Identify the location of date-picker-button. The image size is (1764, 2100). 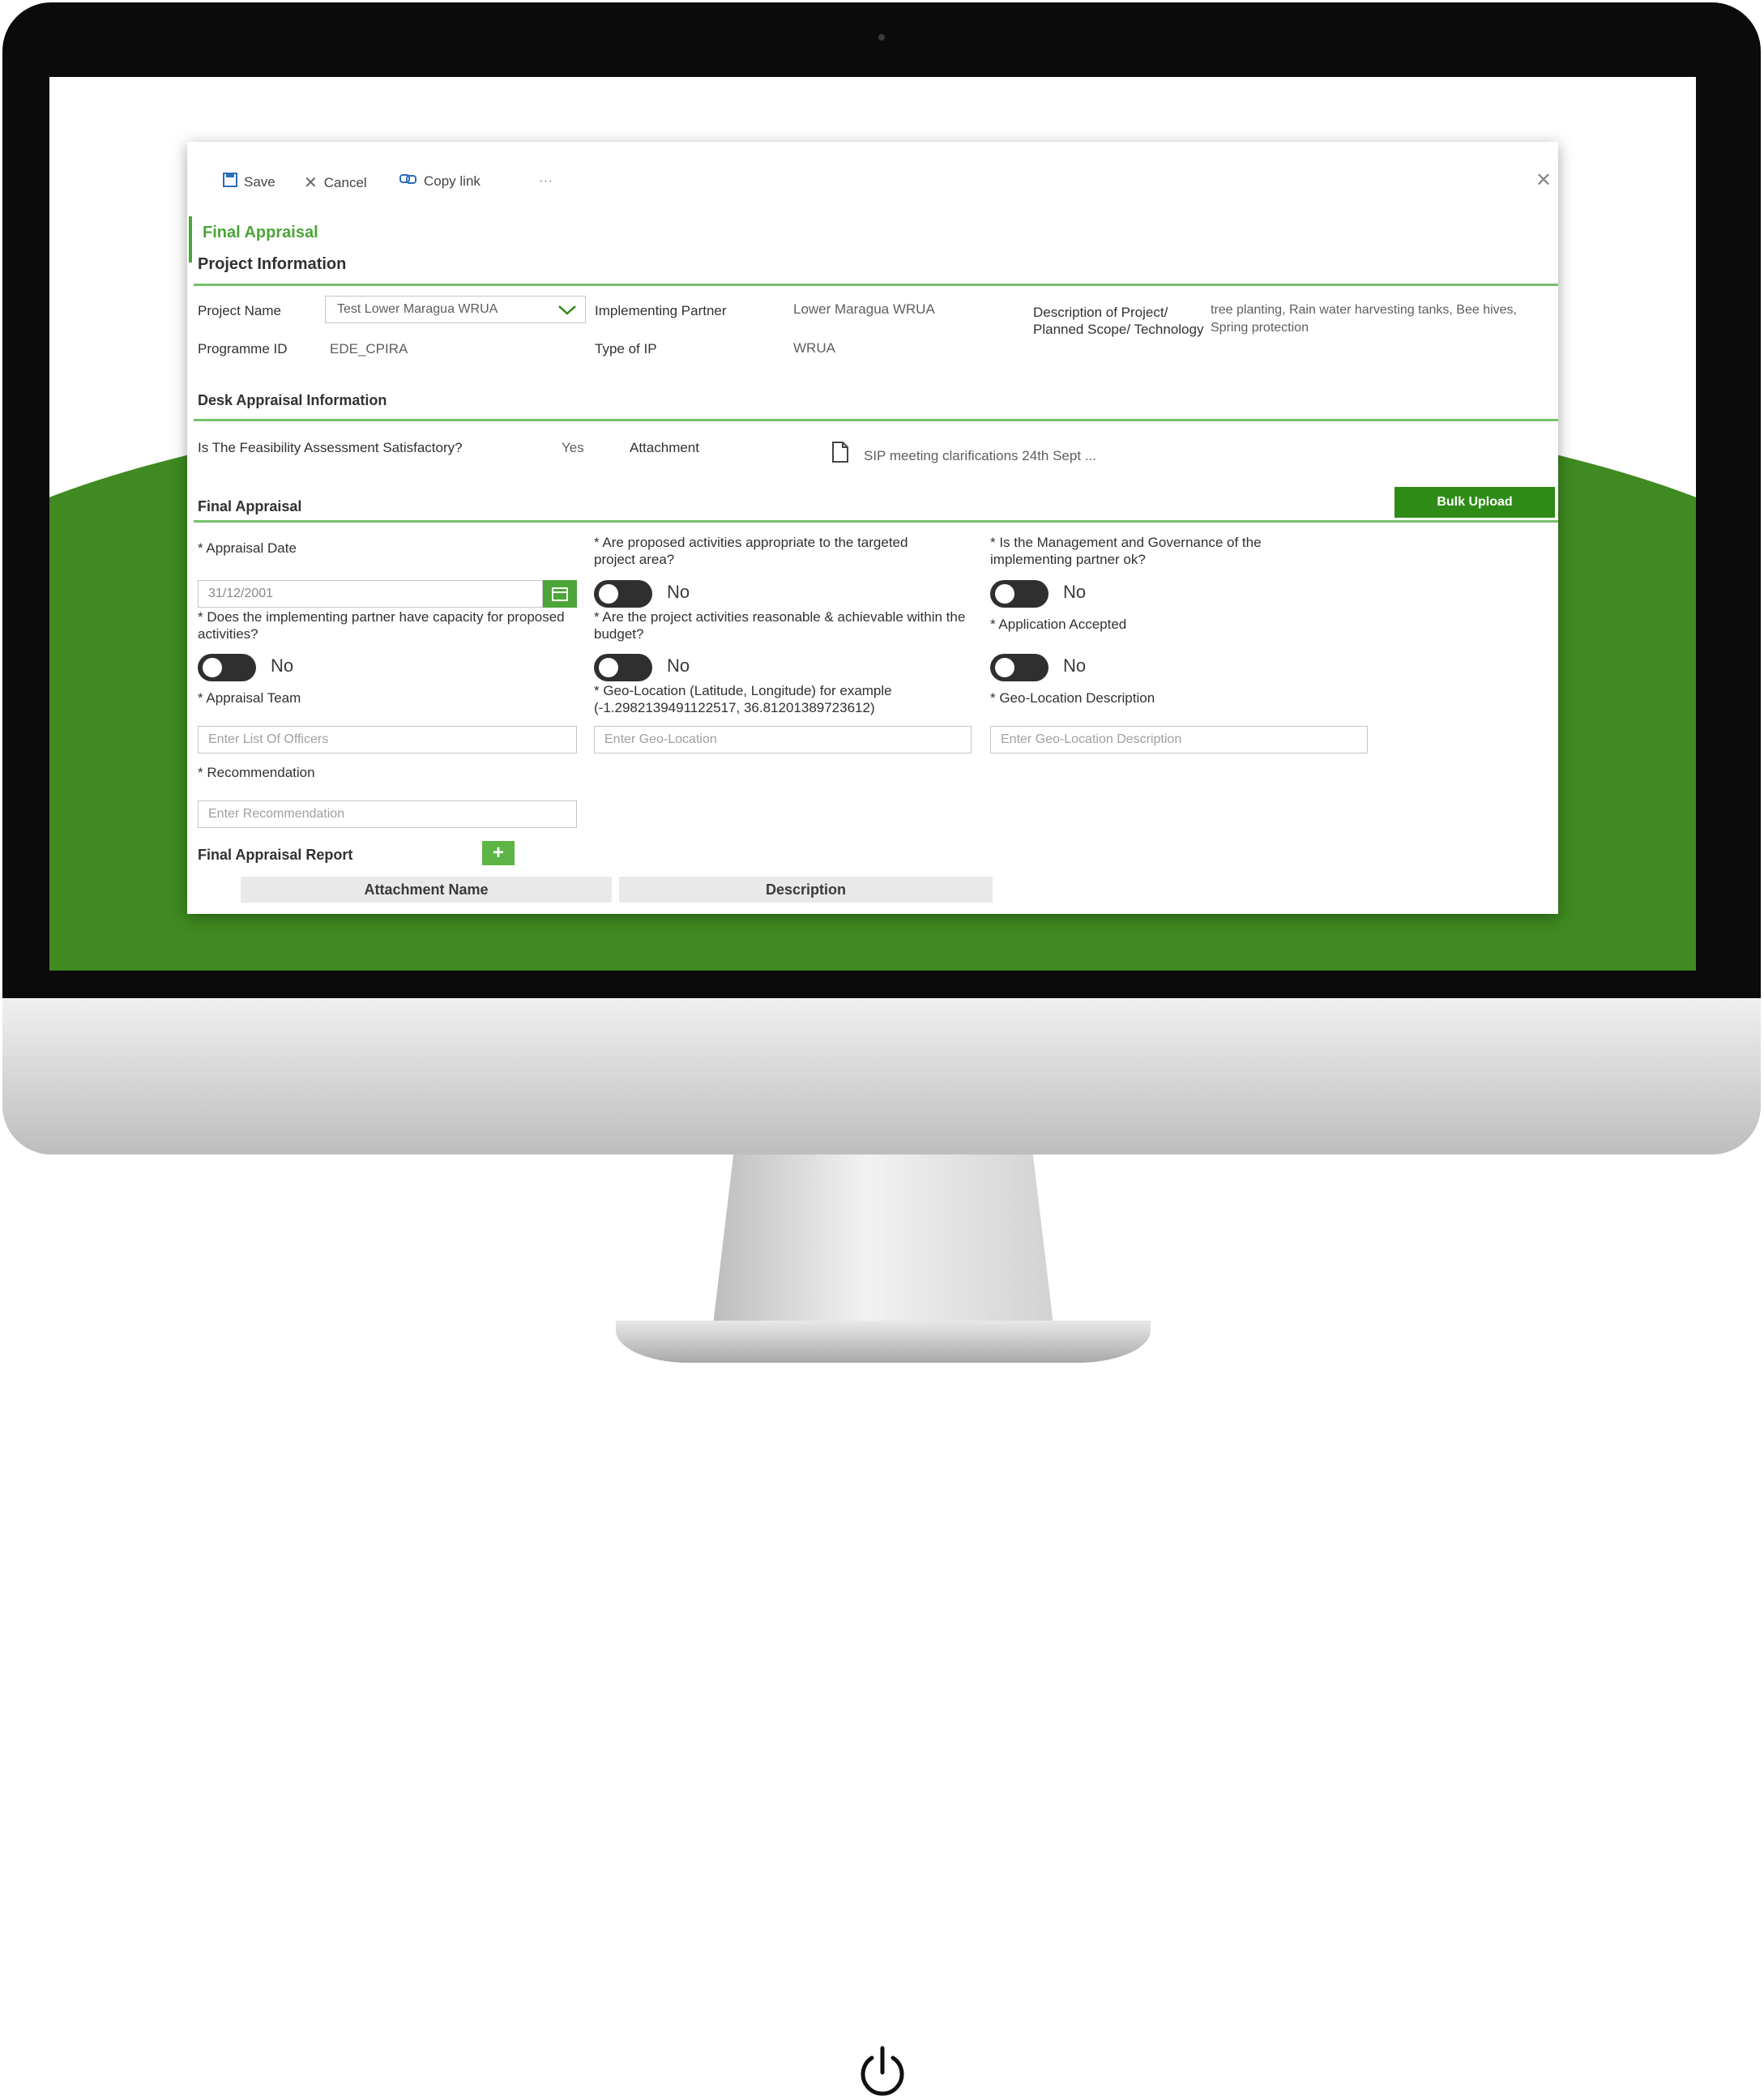
(560, 594).